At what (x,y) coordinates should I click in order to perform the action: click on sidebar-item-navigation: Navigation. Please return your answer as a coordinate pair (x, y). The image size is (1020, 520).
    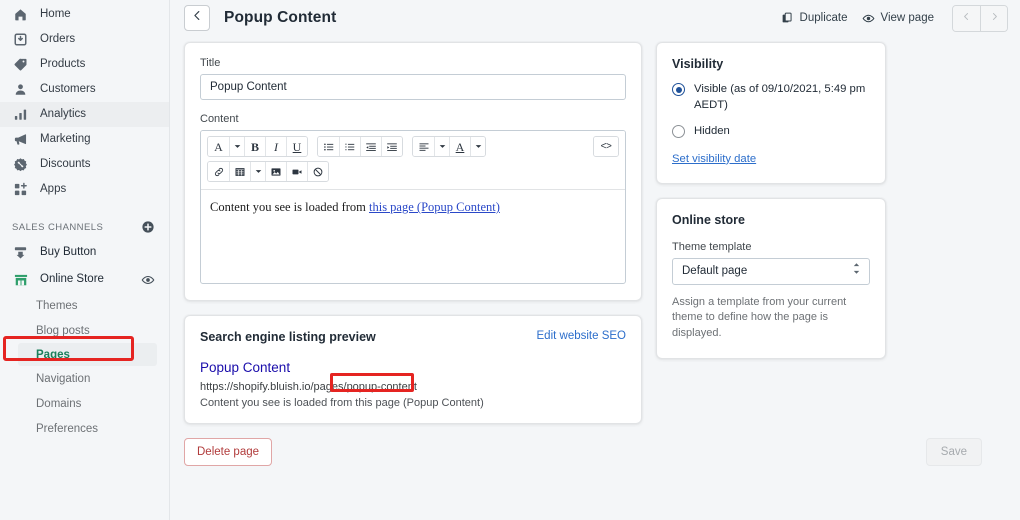
    Looking at the image, I should click on (84, 378).